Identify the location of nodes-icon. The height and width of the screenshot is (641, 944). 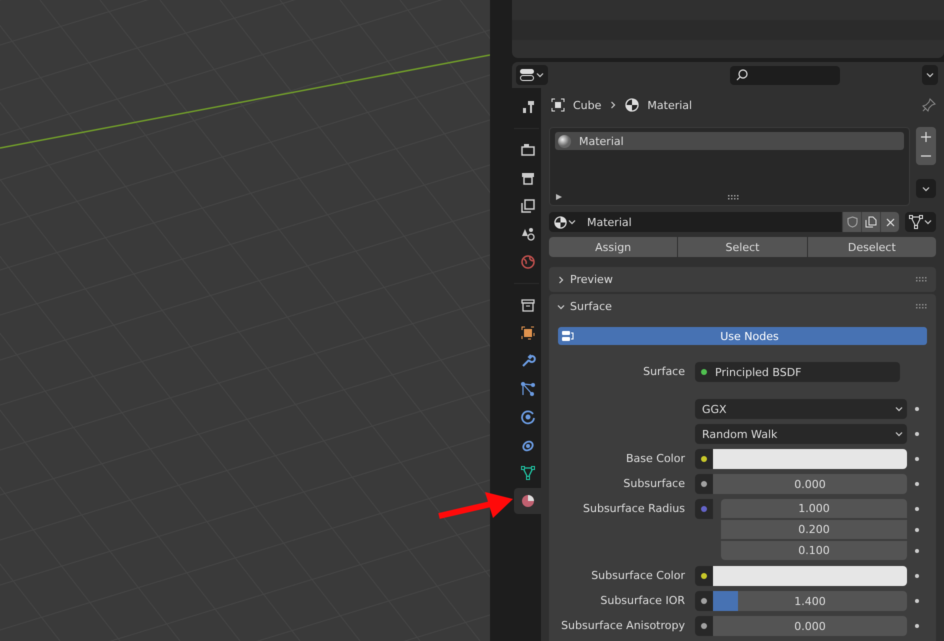
(568, 336).